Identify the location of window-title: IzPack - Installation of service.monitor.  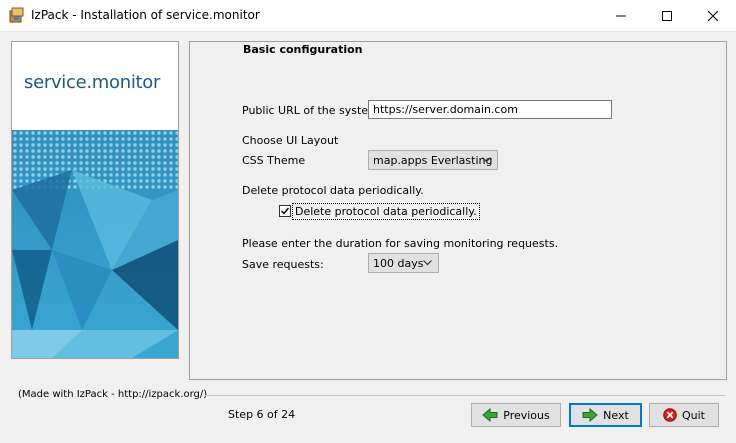
(145, 15).